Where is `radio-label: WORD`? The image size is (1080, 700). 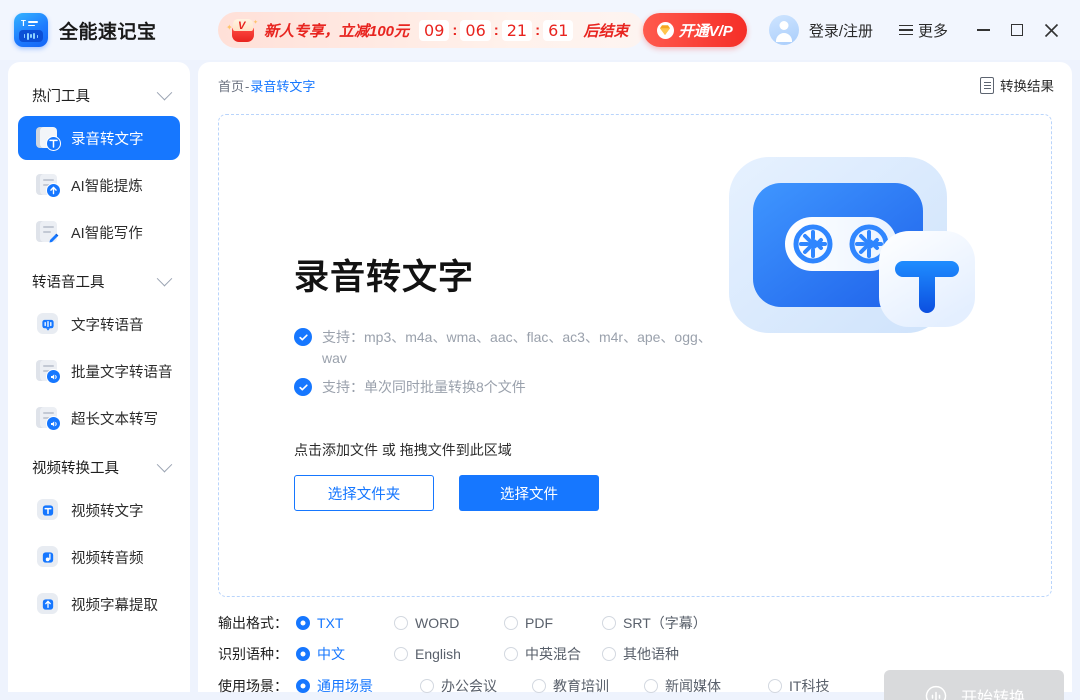 radio-label: WORD is located at coordinates (437, 622).